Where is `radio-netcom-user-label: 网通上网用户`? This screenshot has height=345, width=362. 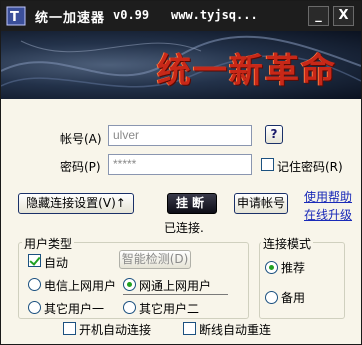 radio-netcom-user-label: 网通上网用户 is located at coordinates (175, 286).